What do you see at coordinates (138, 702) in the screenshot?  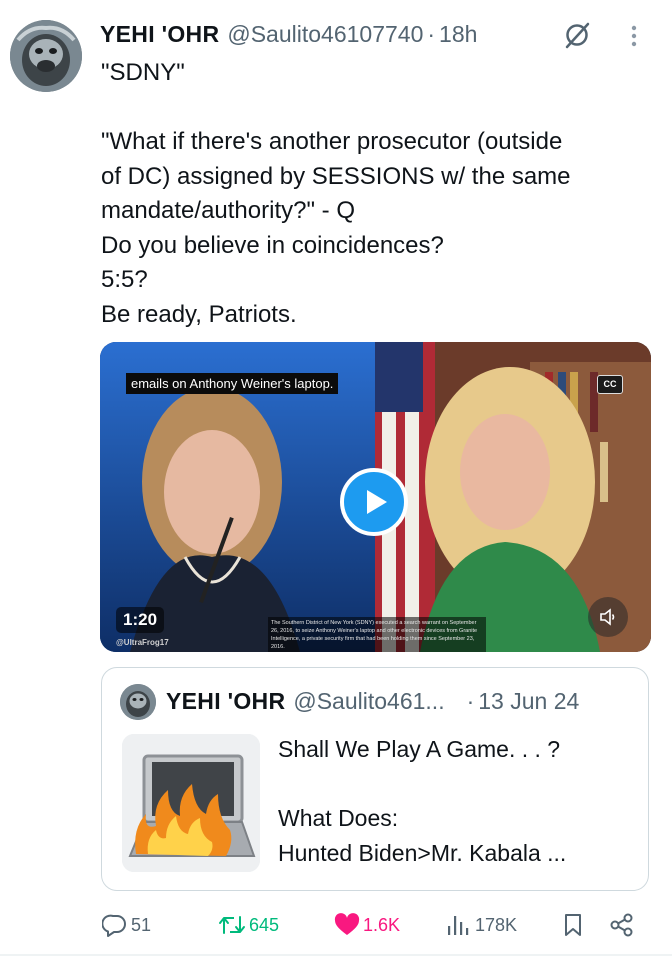 I see `quote-avatar` at bounding box center [138, 702].